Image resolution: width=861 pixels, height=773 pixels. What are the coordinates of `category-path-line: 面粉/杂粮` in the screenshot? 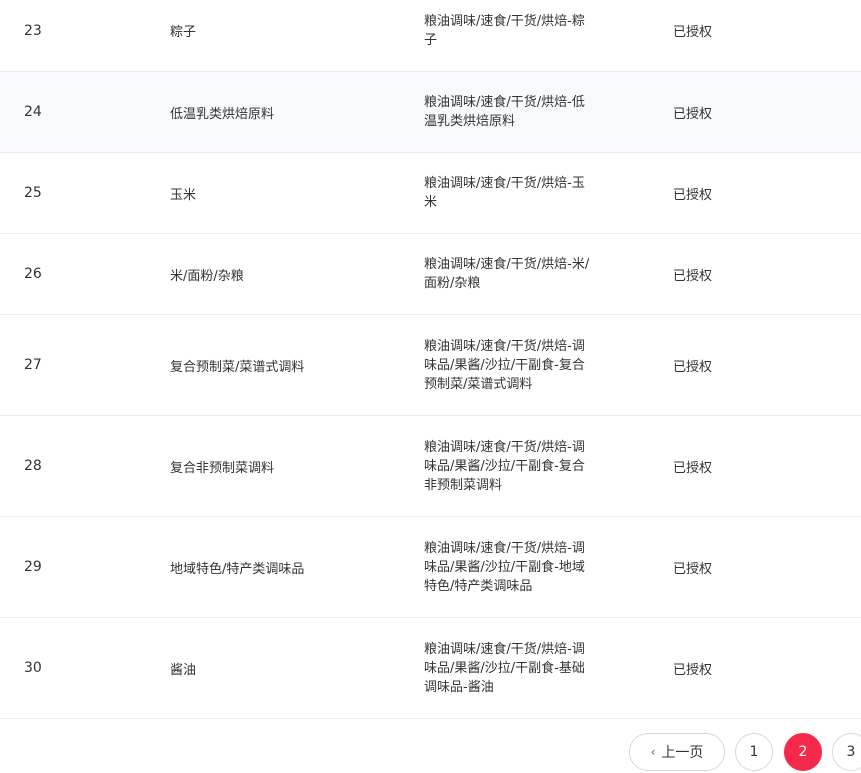 It's located at (452, 283).